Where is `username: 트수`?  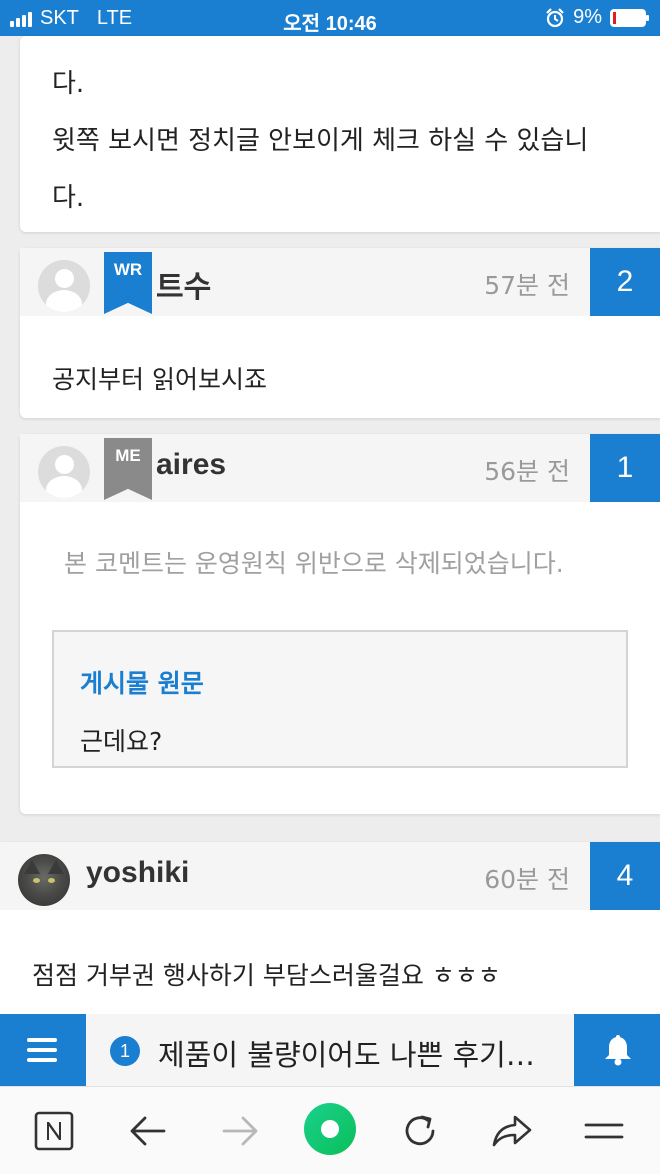 username: 트수 is located at coordinates (183, 284).